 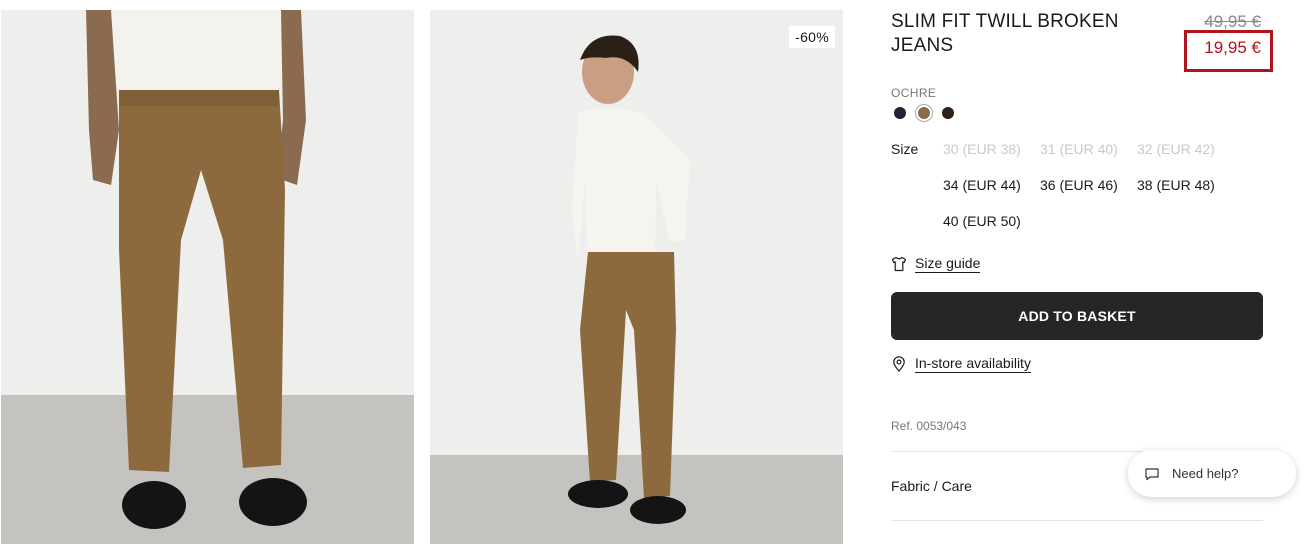 I want to click on size-option: 38 (EUR 48), so click(x=1192, y=185).